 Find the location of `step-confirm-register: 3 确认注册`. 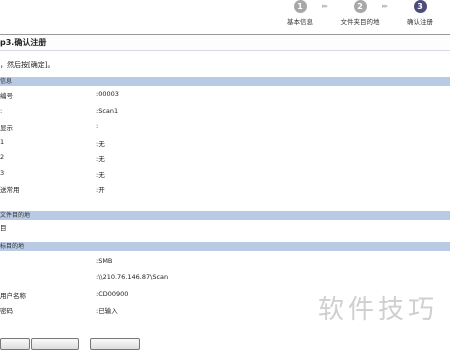

step-confirm-register: 3 确认注册 is located at coordinates (420, 13).